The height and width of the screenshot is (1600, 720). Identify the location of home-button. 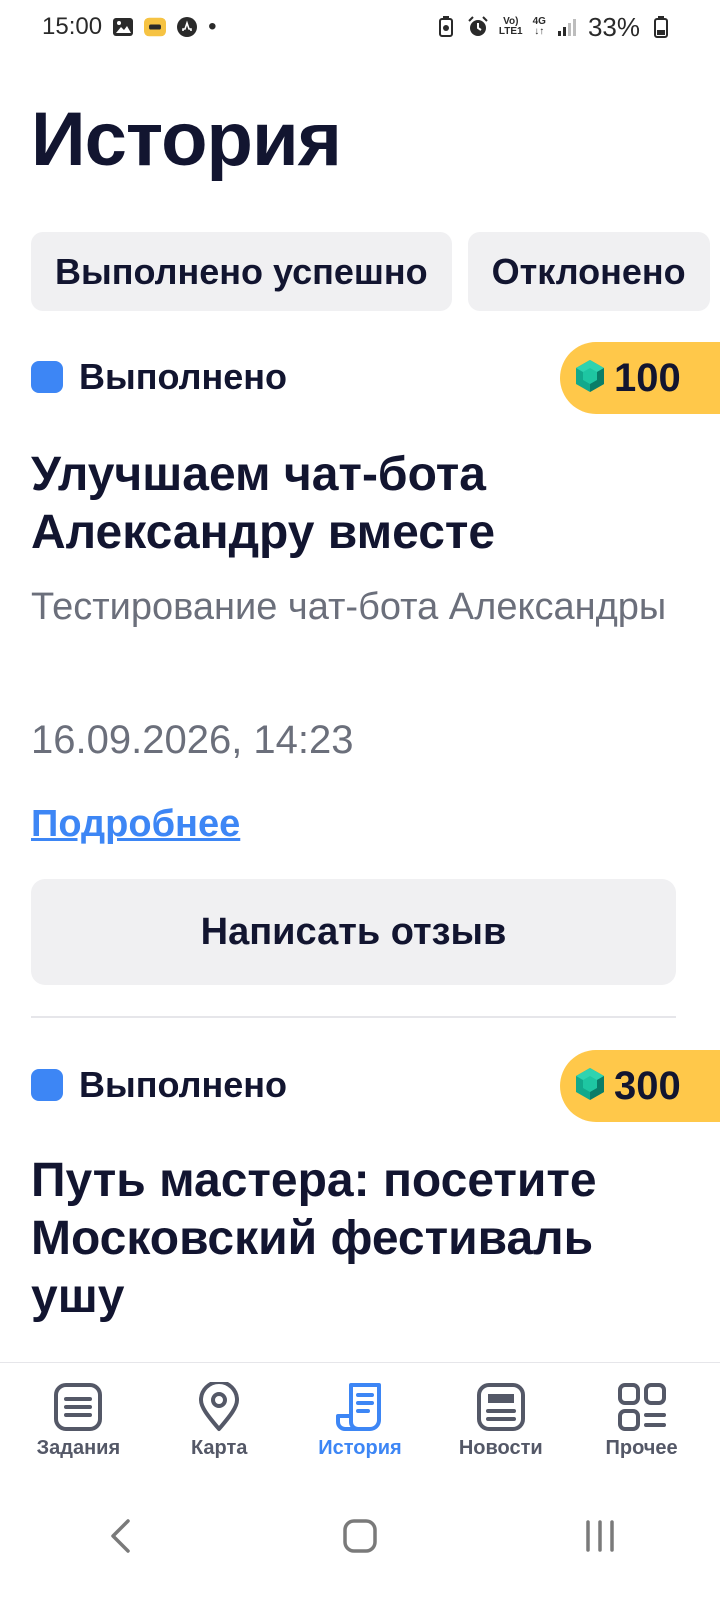
(360, 1539).